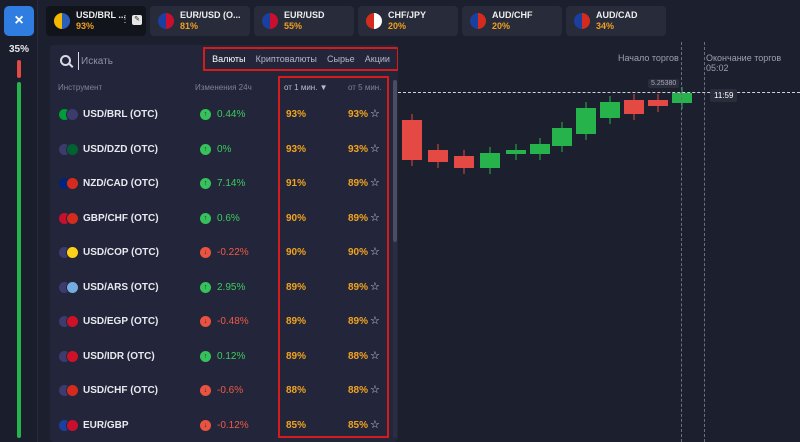  Describe the element at coordinates (704, 242) in the screenshot. I see `trade-end-line` at that location.